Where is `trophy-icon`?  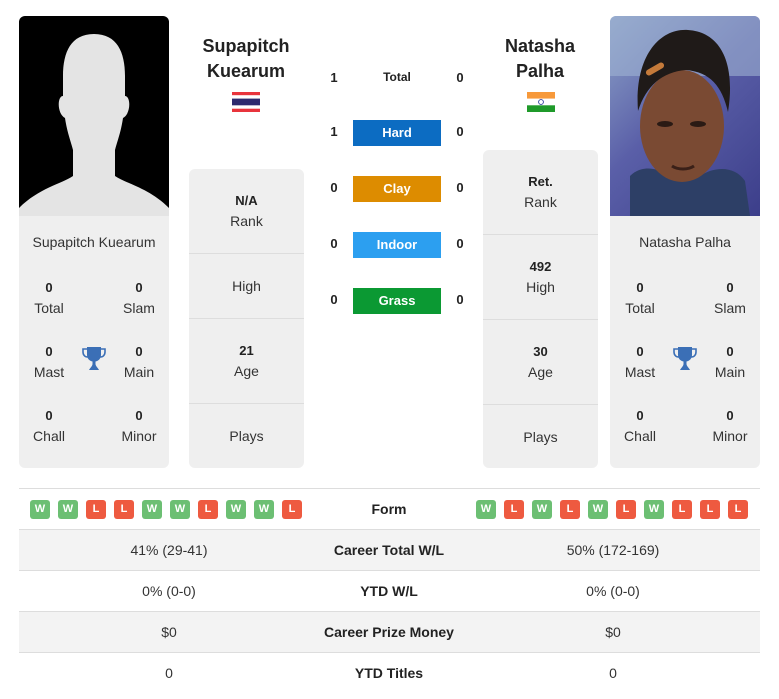
trophy-icon is located at coordinates (94, 358).